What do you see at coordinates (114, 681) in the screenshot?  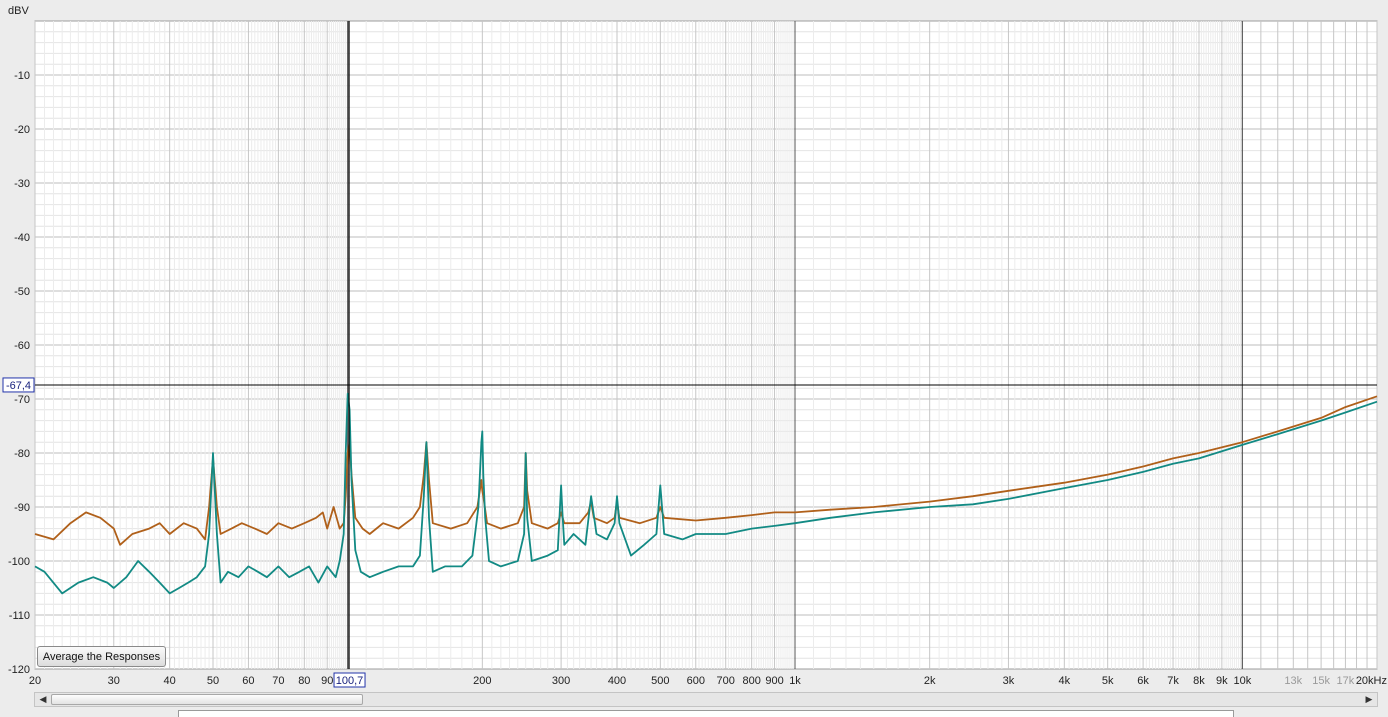 I see `x-tick-label: 30` at bounding box center [114, 681].